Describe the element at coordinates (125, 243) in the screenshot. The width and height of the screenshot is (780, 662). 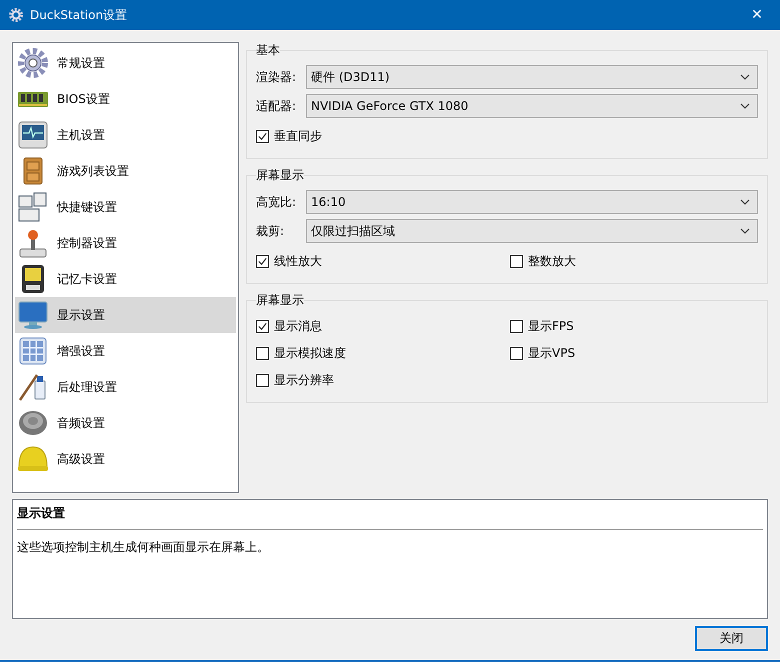
I see `sidebar-item: 控制器设置` at that location.